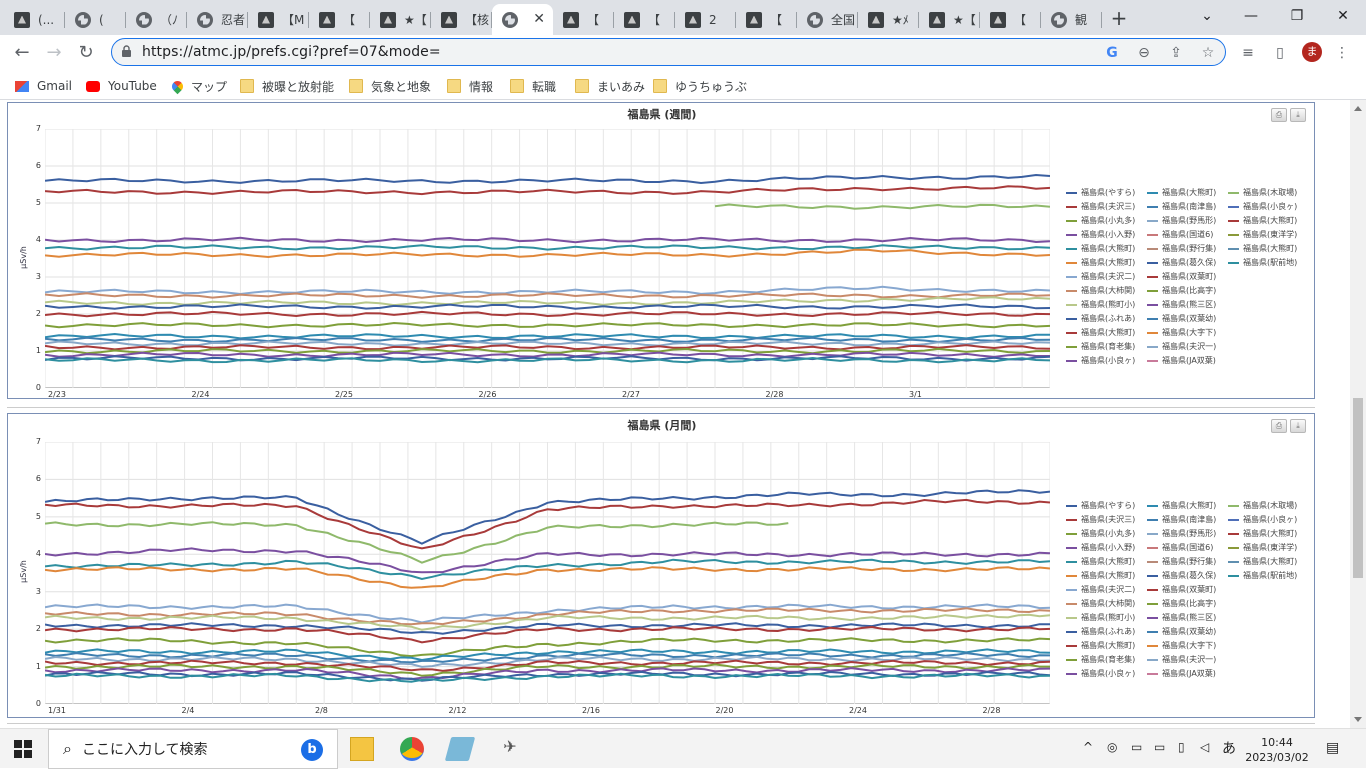 Image resolution: width=1366 pixels, height=769 pixels. What do you see at coordinates (23, 749) in the screenshot?
I see `windows-start-icon` at bounding box center [23, 749].